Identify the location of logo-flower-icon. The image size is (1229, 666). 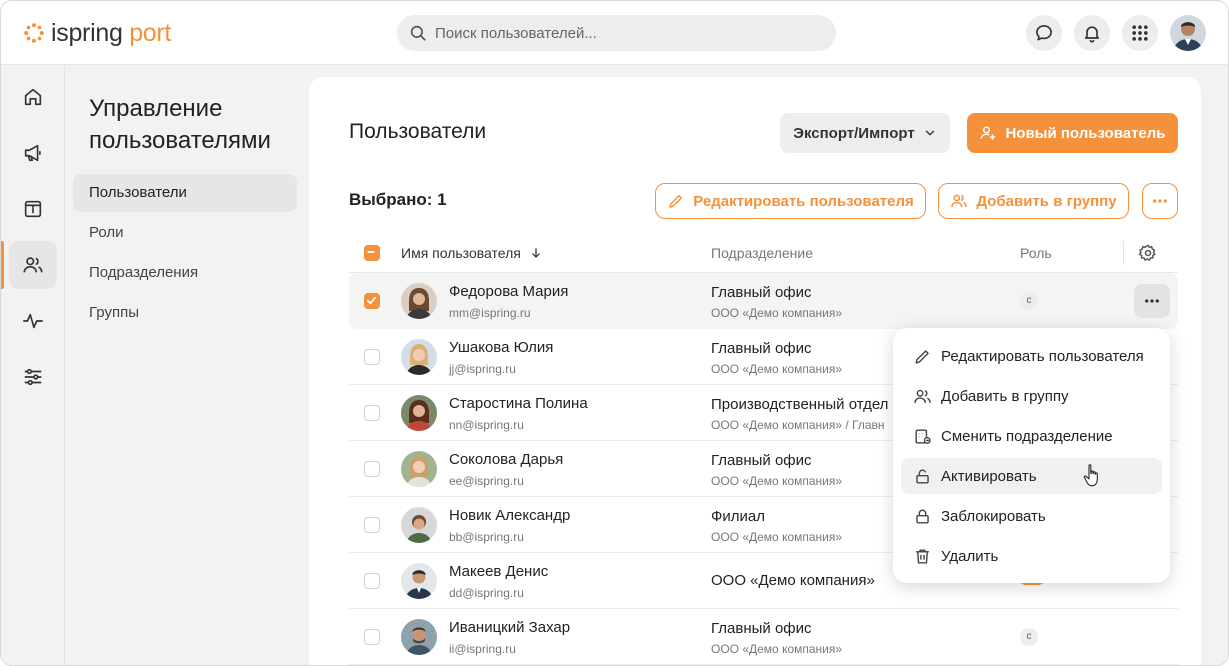
(34, 33).